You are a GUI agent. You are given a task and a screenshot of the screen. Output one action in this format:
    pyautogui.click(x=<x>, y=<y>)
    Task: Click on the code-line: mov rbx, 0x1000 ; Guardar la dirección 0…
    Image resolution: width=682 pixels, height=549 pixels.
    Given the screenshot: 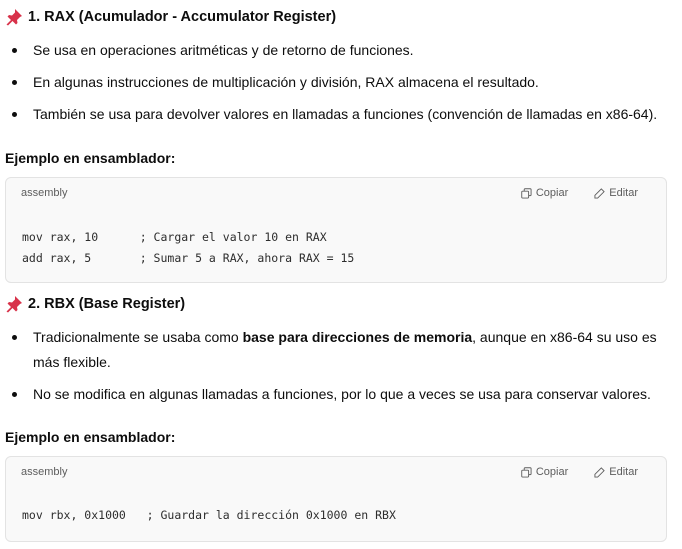 What is the action you would take?
    pyautogui.click(x=209, y=515)
    